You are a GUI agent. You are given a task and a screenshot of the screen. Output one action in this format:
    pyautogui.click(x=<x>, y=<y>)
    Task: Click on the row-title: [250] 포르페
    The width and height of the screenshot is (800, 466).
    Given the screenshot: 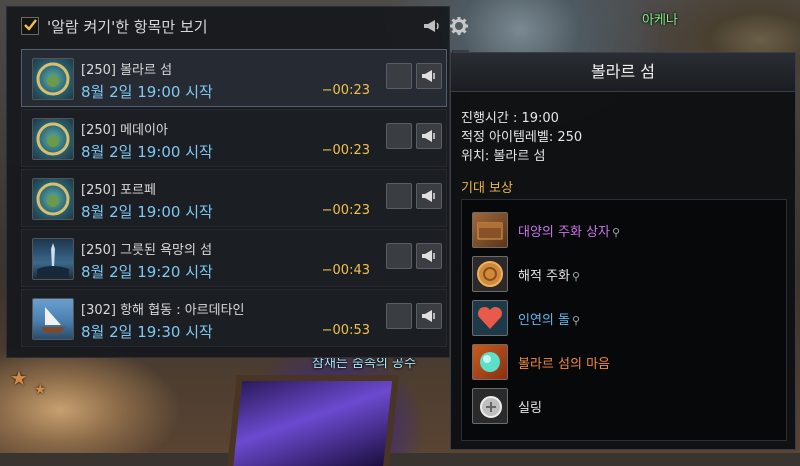 What is the action you would take?
    pyautogui.click(x=118, y=190)
    